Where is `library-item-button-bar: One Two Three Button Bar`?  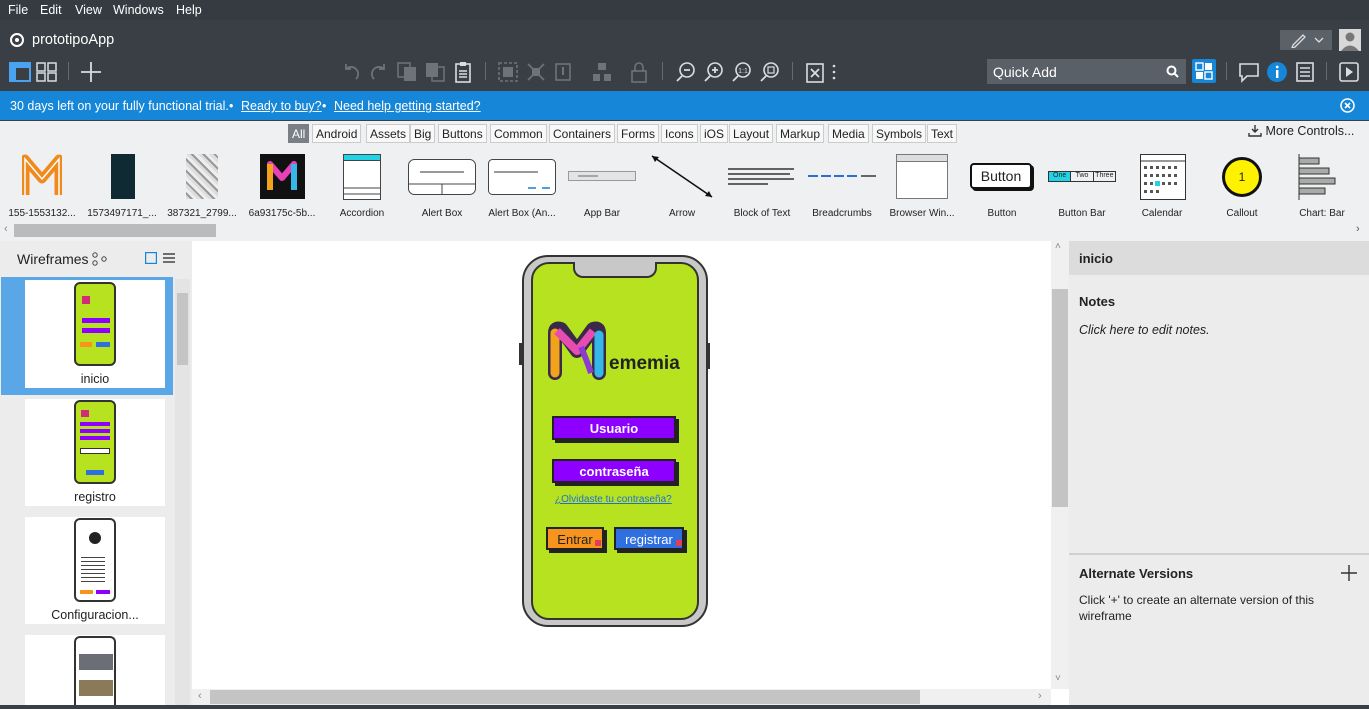 library-item-button-bar: One Two Three Button Bar is located at coordinates (1082, 186).